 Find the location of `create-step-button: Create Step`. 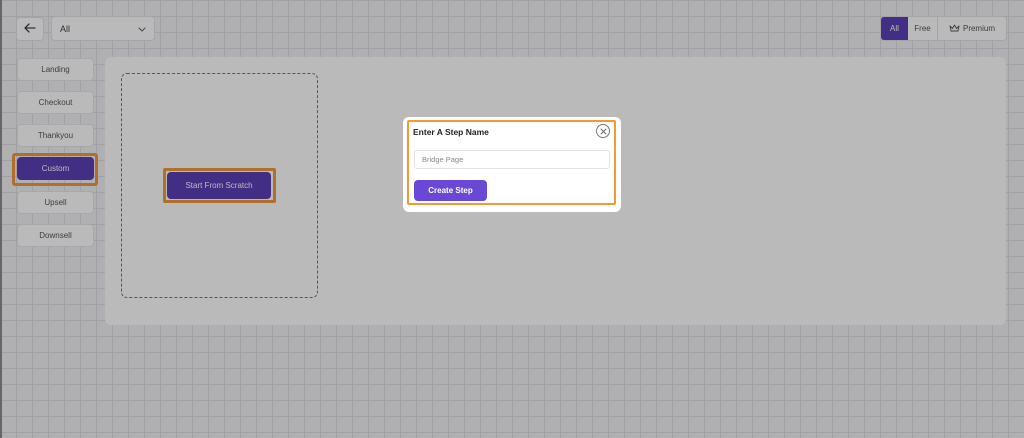

create-step-button: Create Step is located at coordinates (450, 190).